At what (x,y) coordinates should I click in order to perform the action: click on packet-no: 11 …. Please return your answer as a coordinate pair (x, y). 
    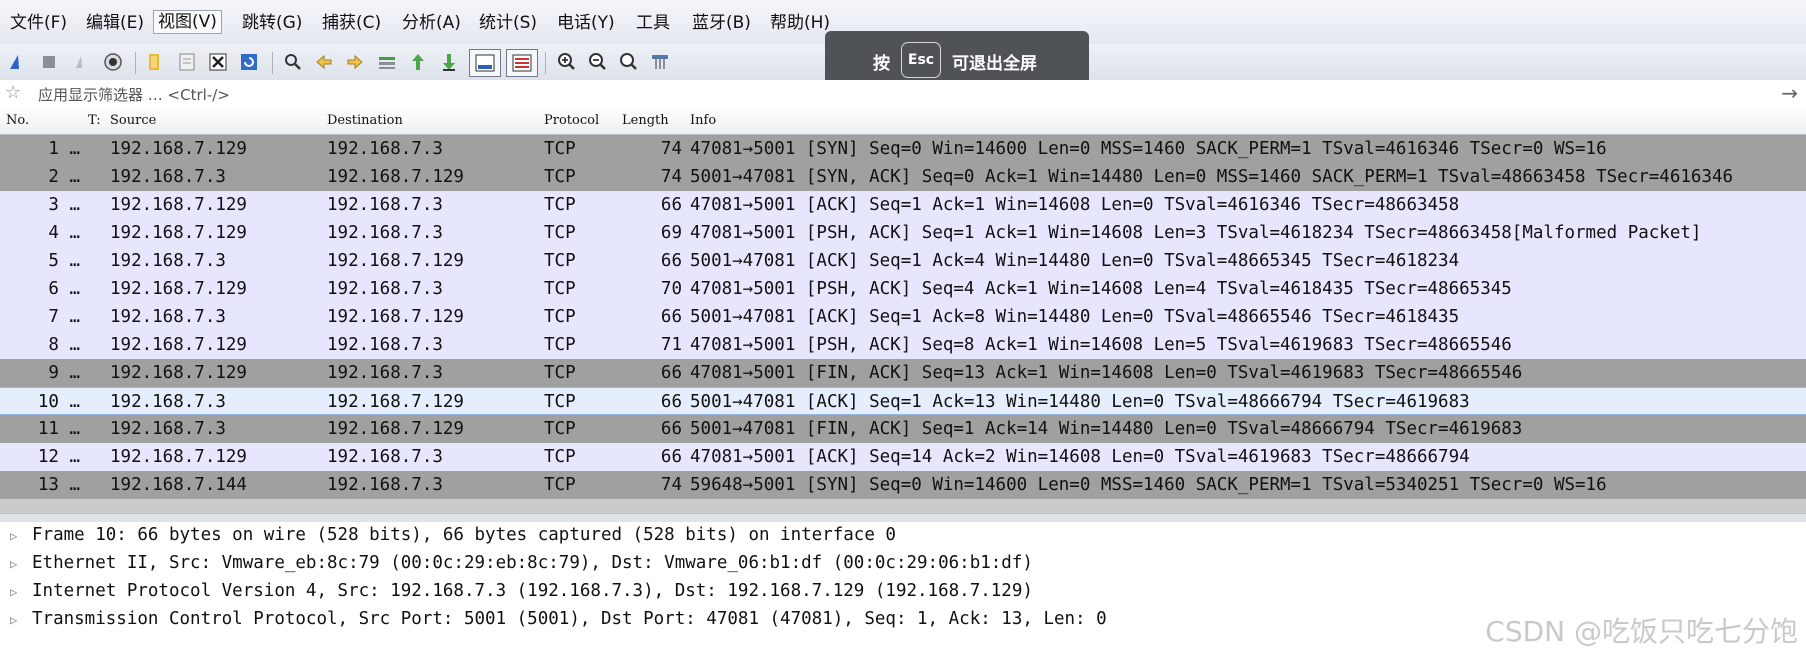
    Looking at the image, I should click on (58, 429).